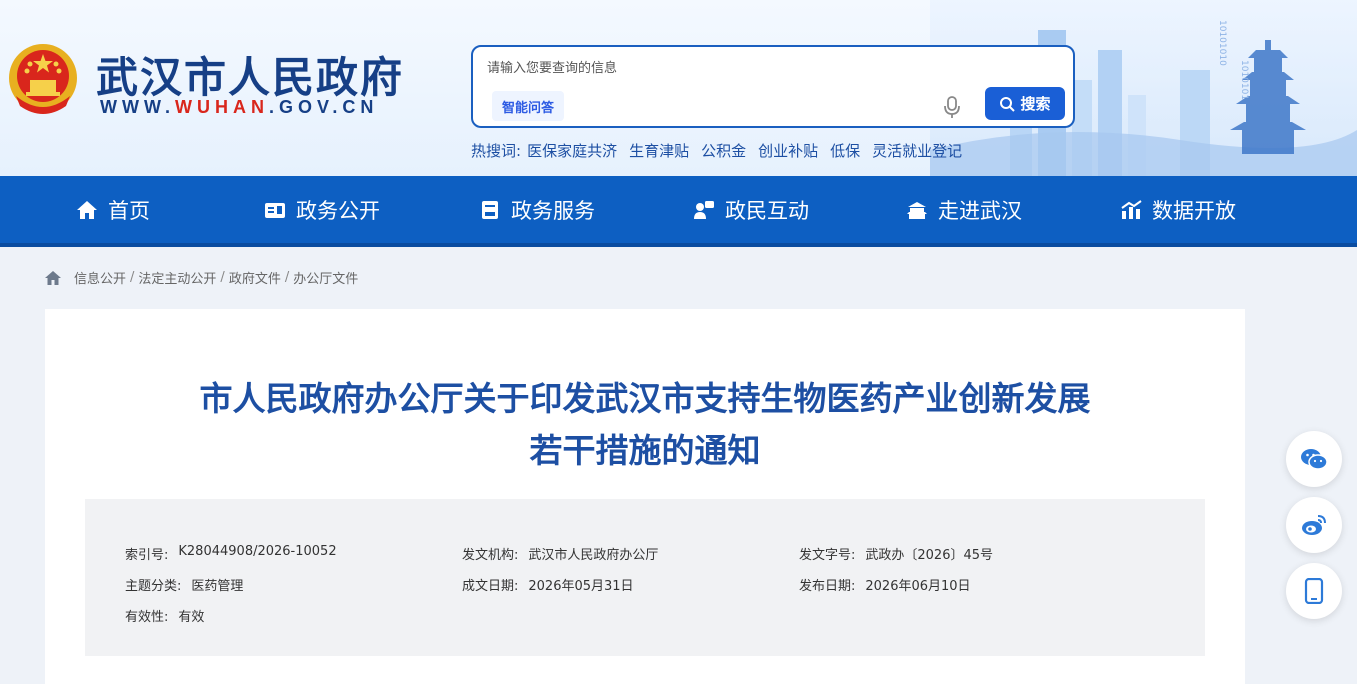 The image size is (1357, 684). I want to click on hot-term: 低保, so click(845, 150).